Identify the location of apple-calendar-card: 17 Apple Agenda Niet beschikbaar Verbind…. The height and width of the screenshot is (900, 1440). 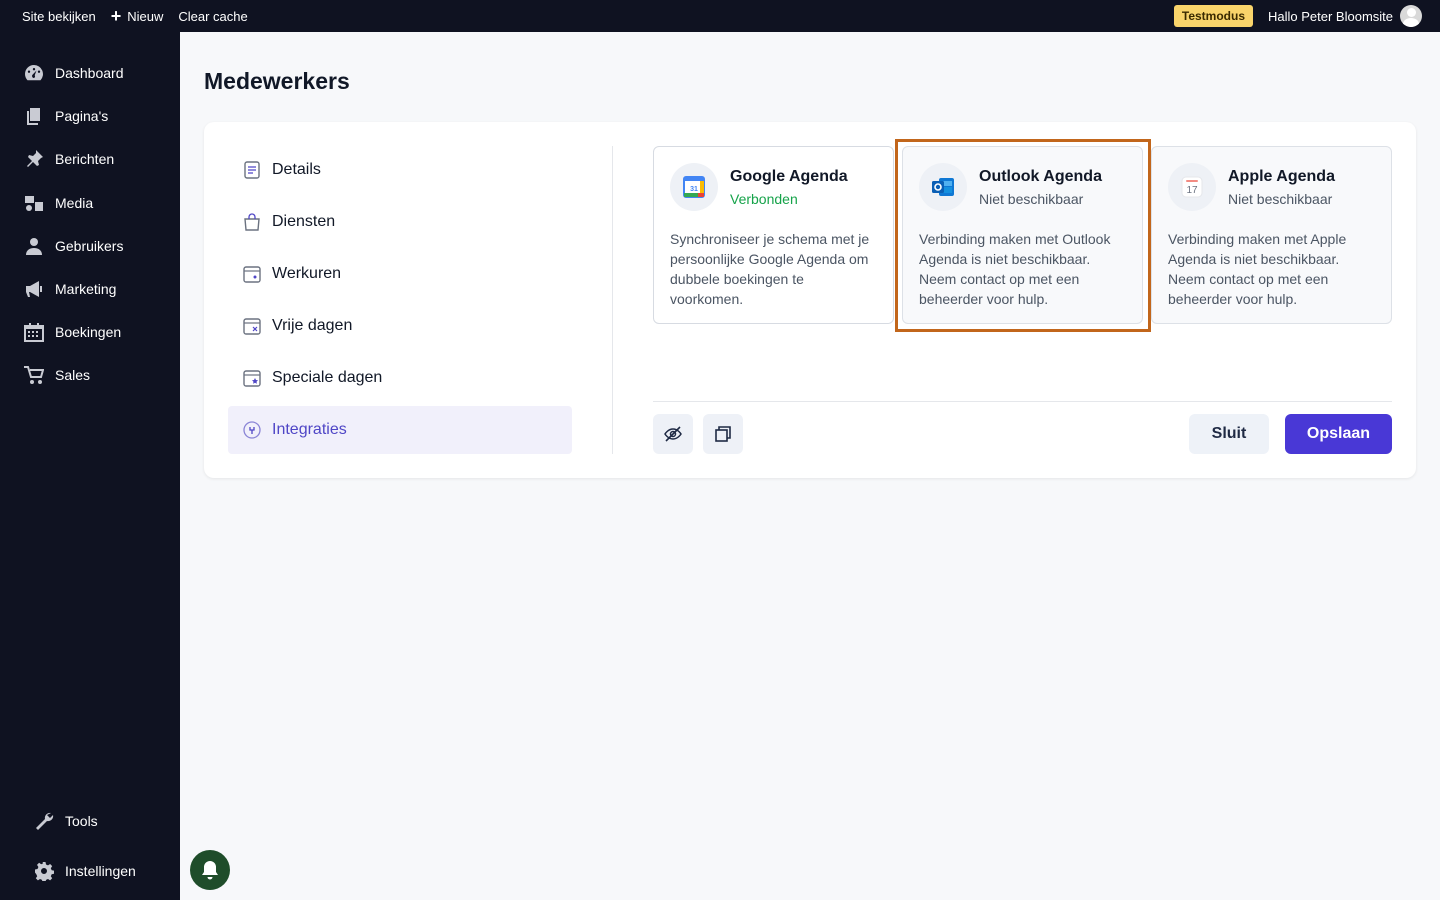
(1271, 235).